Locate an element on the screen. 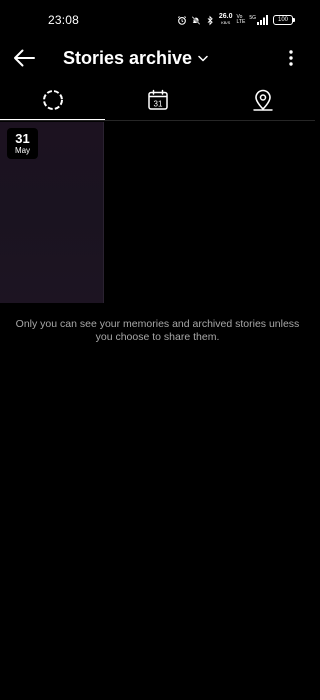 The image size is (320, 700). calendar-day-text: 31 is located at coordinates (157, 104).